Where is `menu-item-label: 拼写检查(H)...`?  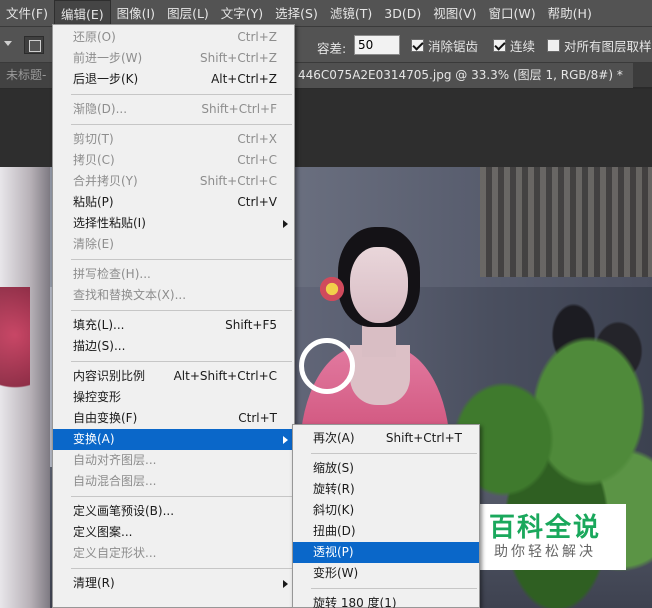 menu-item-label: 拼写检查(H)... is located at coordinates (112, 274).